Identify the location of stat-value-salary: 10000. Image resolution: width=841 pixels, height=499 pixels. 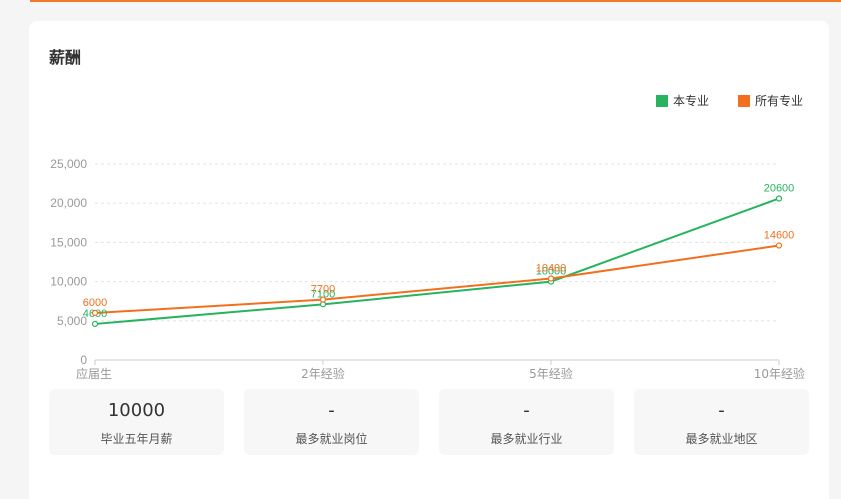
(136, 410).